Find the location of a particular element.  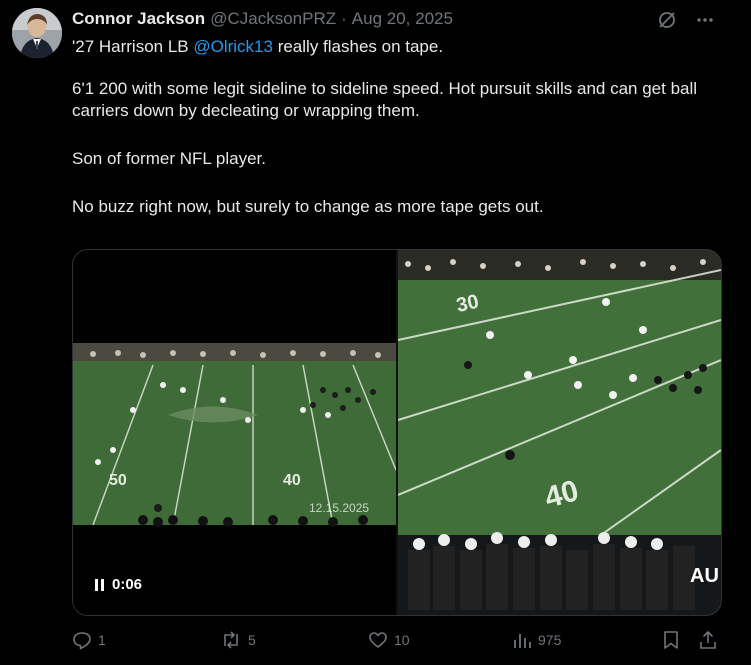

video-time: 0:06 is located at coordinates (127, 584).